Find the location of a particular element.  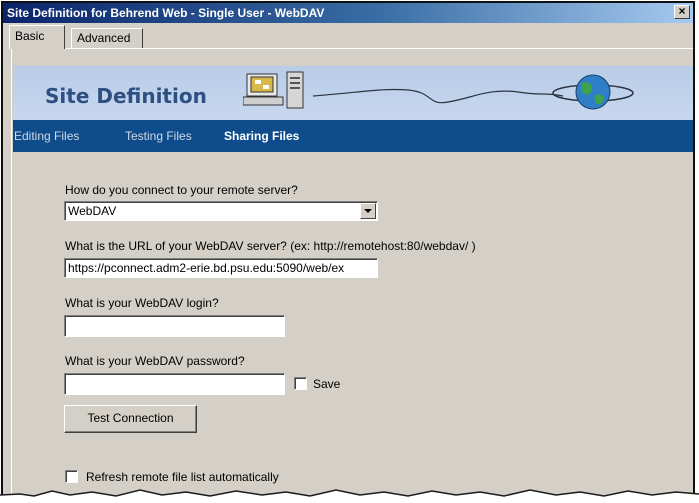

torn-edge is located at coordinates (349, 496).